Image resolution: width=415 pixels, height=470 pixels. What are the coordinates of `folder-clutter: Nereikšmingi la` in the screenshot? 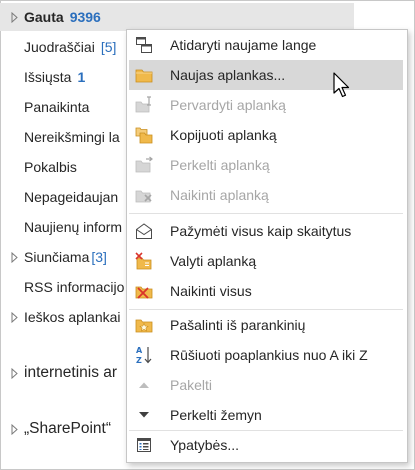 It's located at (60, 137).